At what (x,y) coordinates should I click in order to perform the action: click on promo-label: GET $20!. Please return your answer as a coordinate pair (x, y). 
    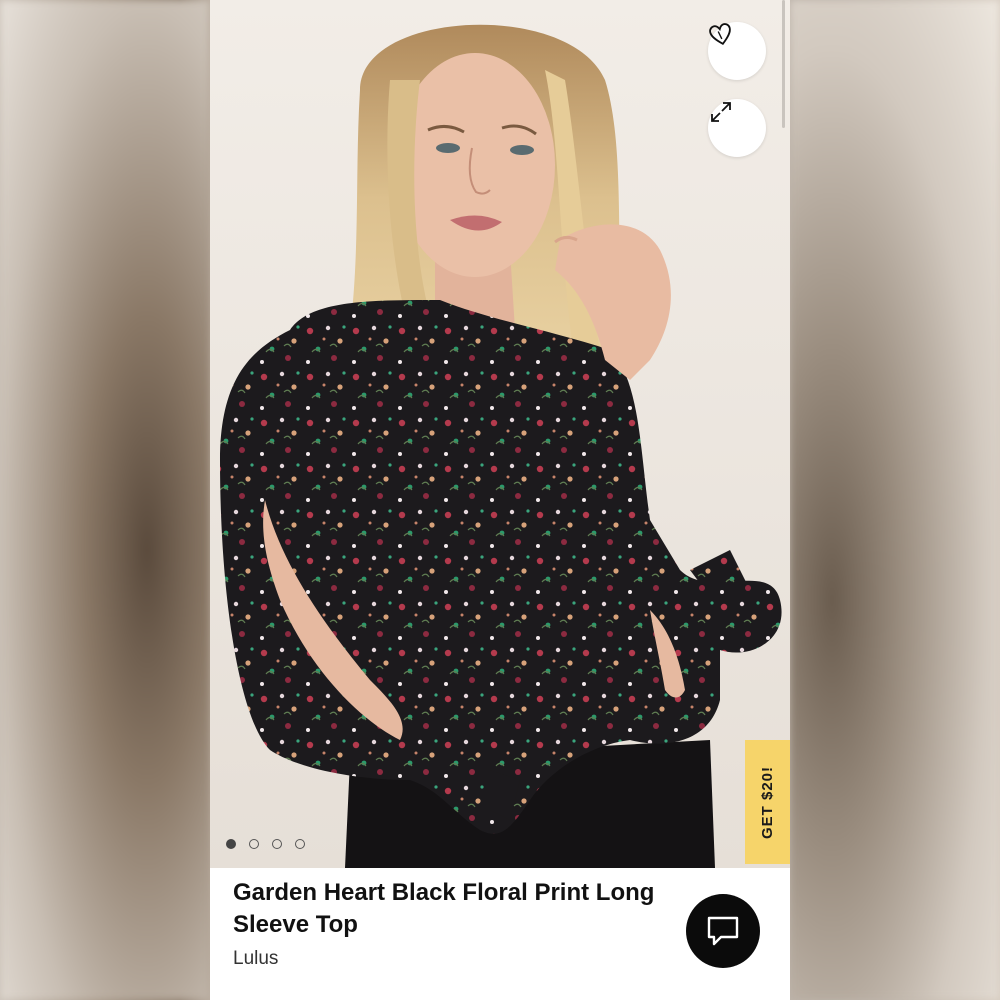
    Looking at the image, I should click on (767, 802).